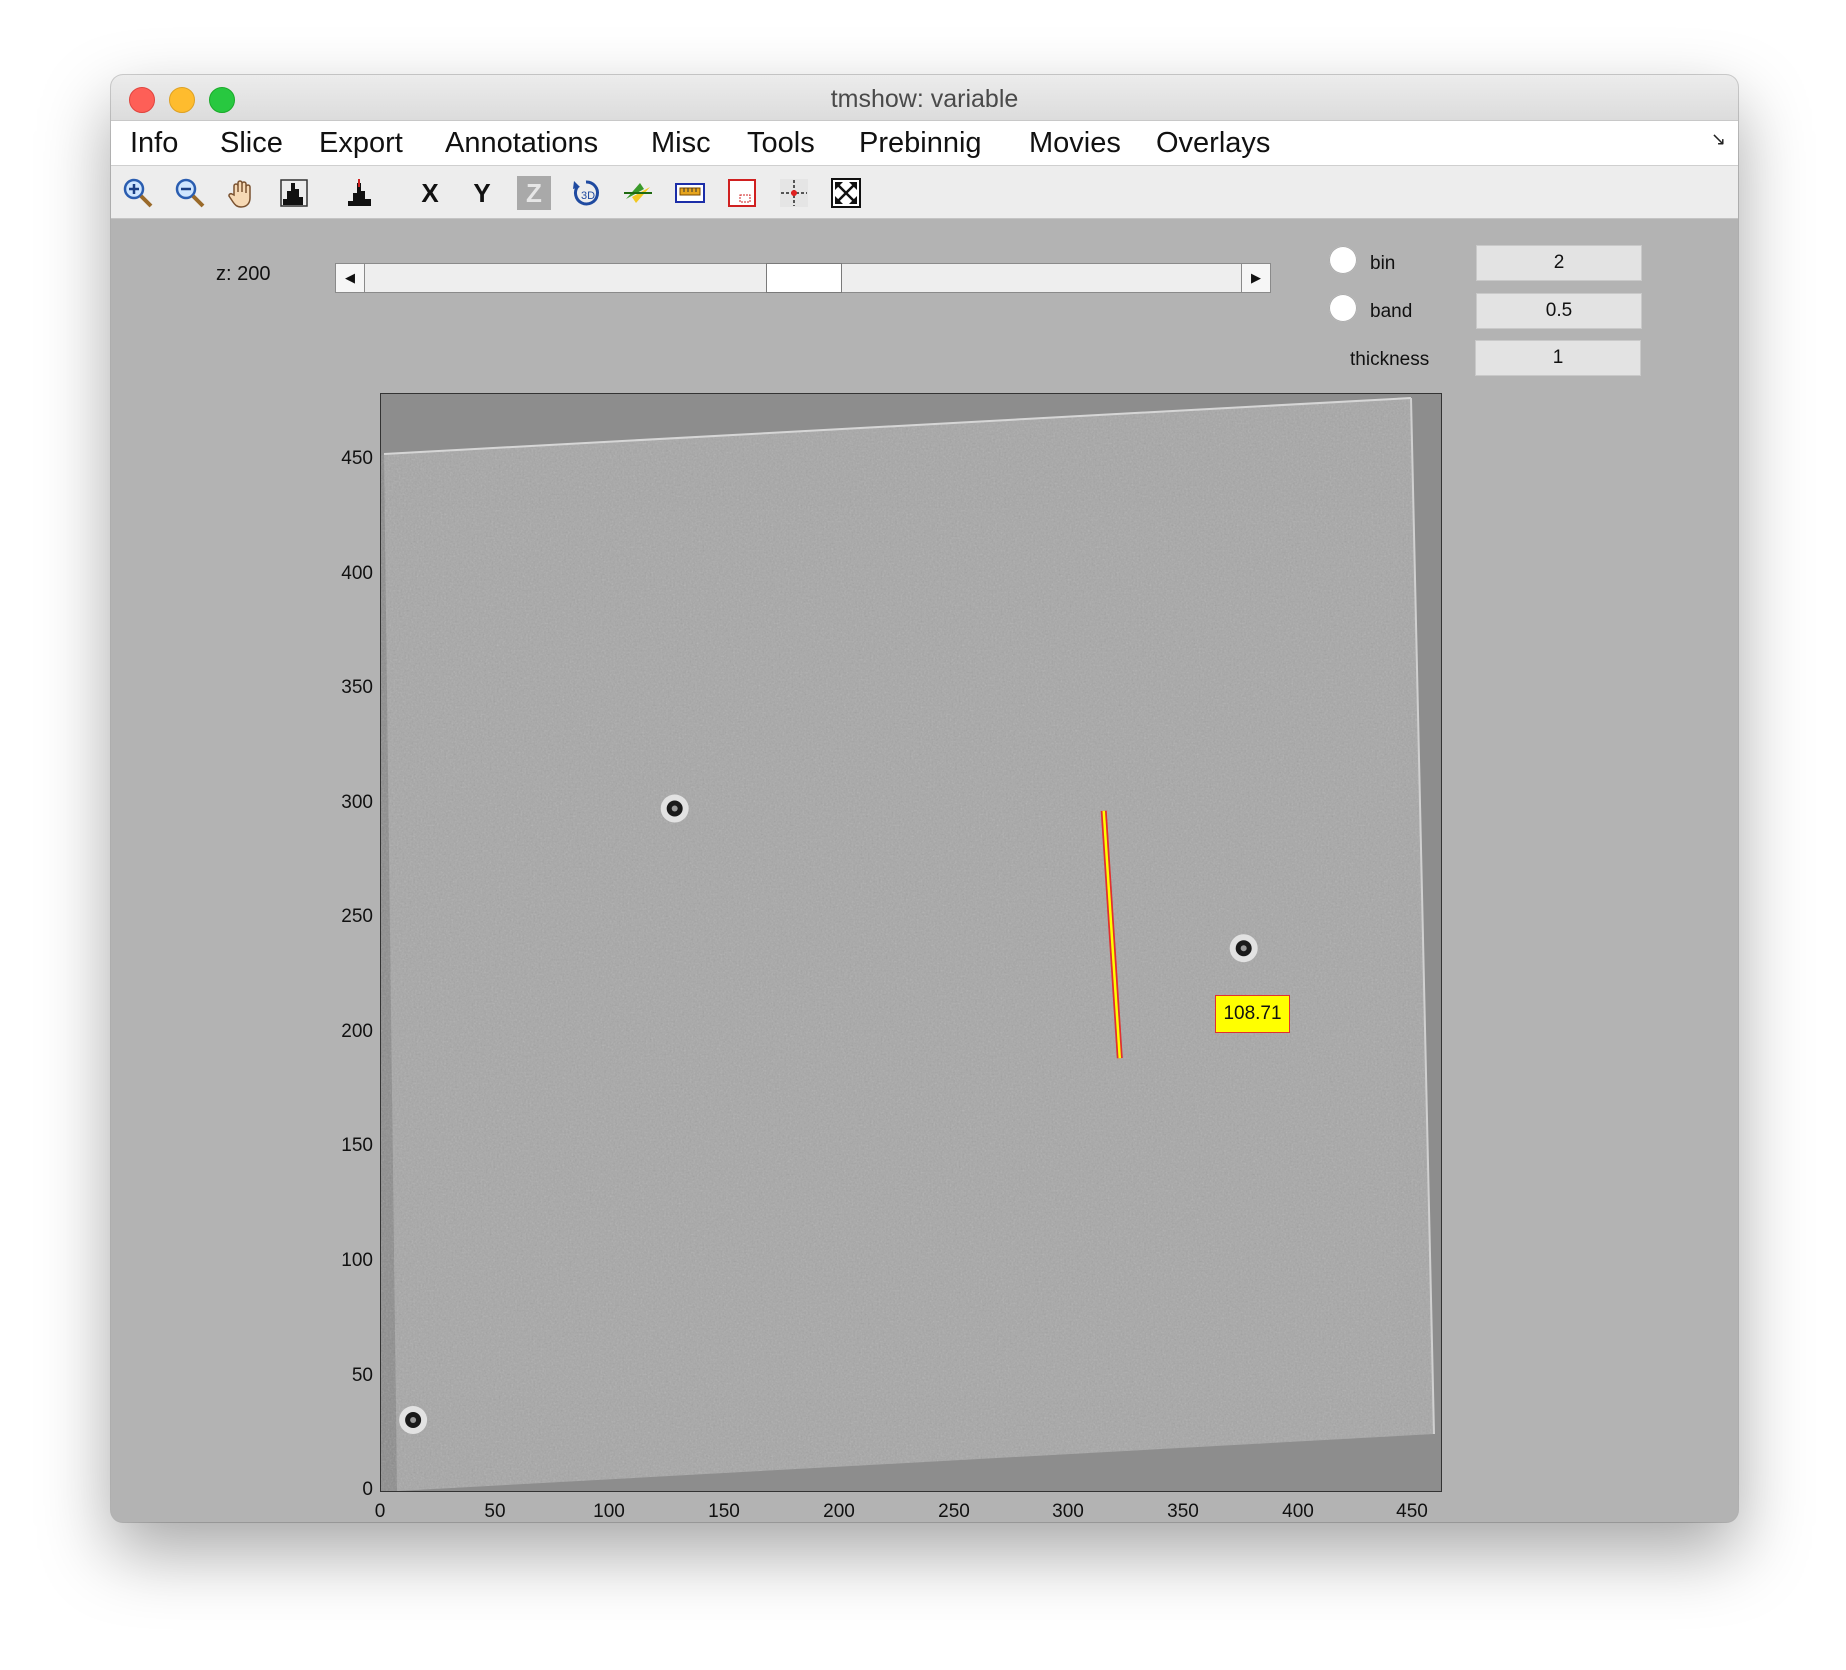 Image resolution: width=1846 pixels, height=1670 pixels. I want to click on flip-icon, so click(638, 193).